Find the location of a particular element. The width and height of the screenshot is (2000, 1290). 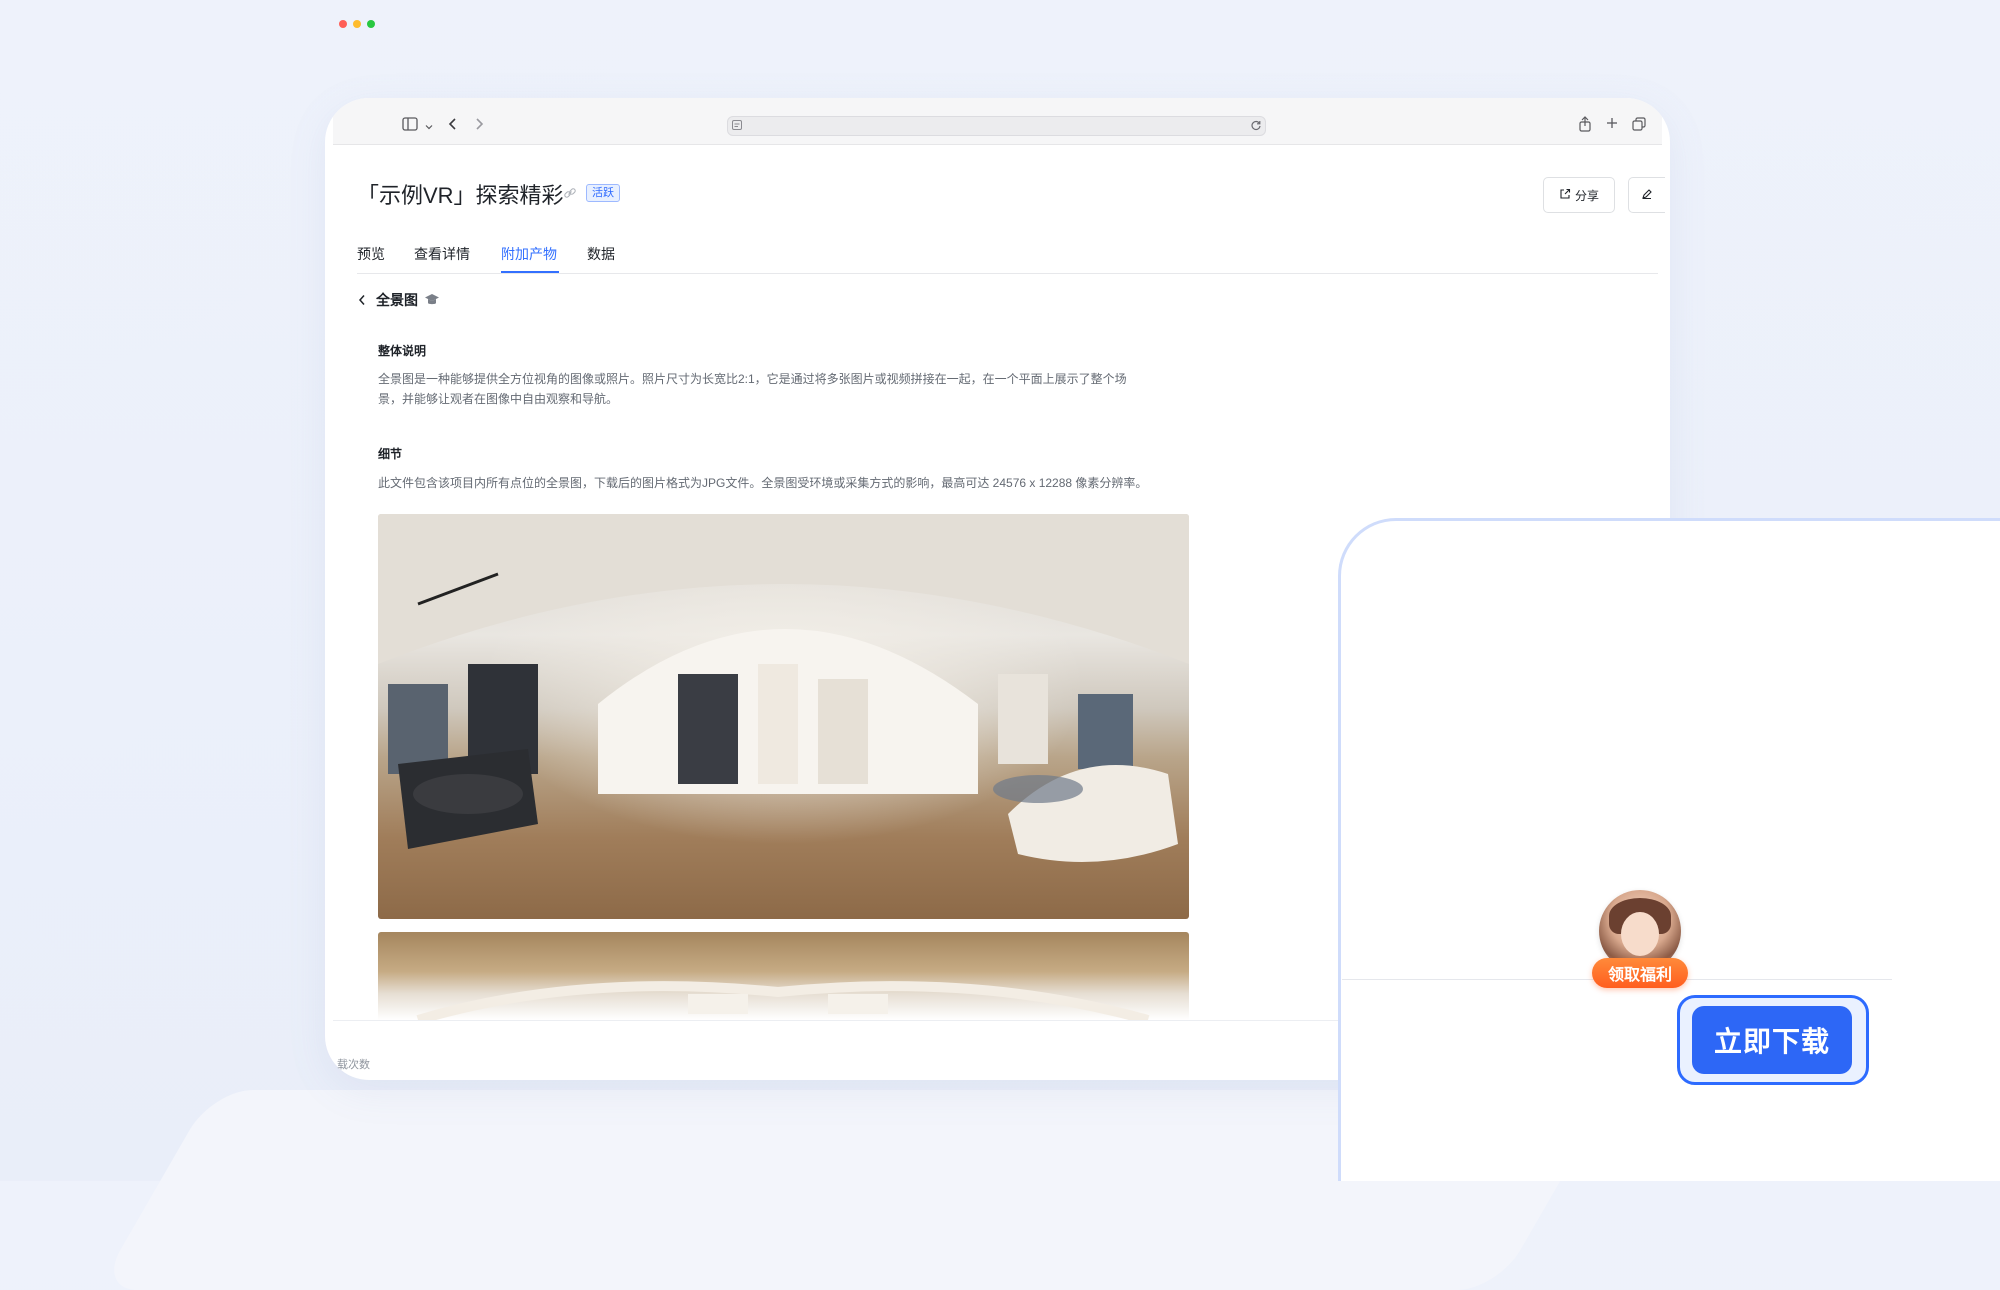

download-now-button: 立即下载 is located at coordinates (1772, 1040).